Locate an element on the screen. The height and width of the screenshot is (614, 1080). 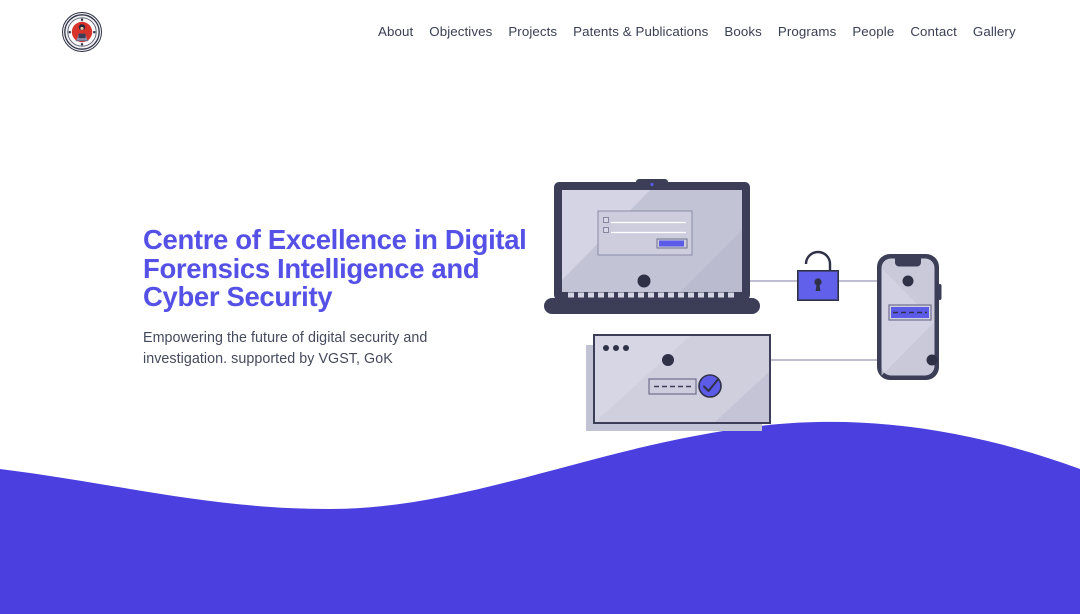
phone-node-dot-bottom is located at coordinates (932, 360).